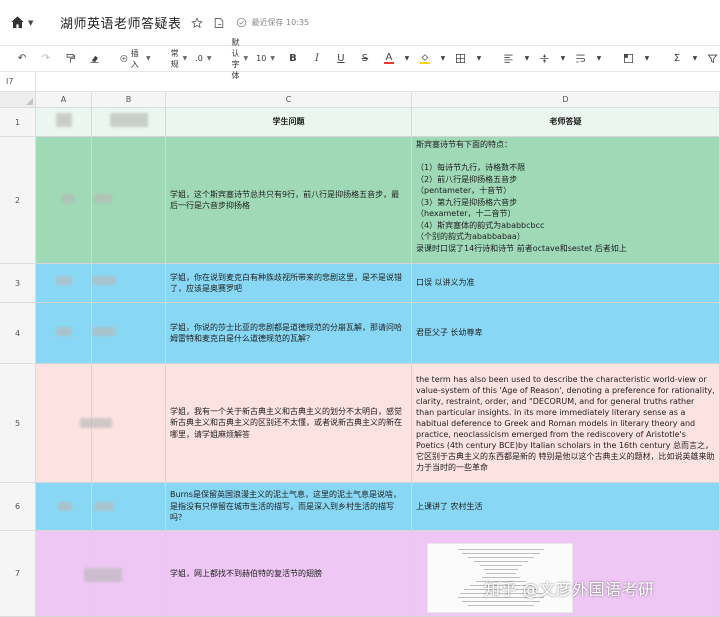 The height and width of the screenshot is (617, 720). What do you see at coordinates (18, 81) in the screenshot?
I see `cell-reference-box: I7` at bounding box center [18, 81].